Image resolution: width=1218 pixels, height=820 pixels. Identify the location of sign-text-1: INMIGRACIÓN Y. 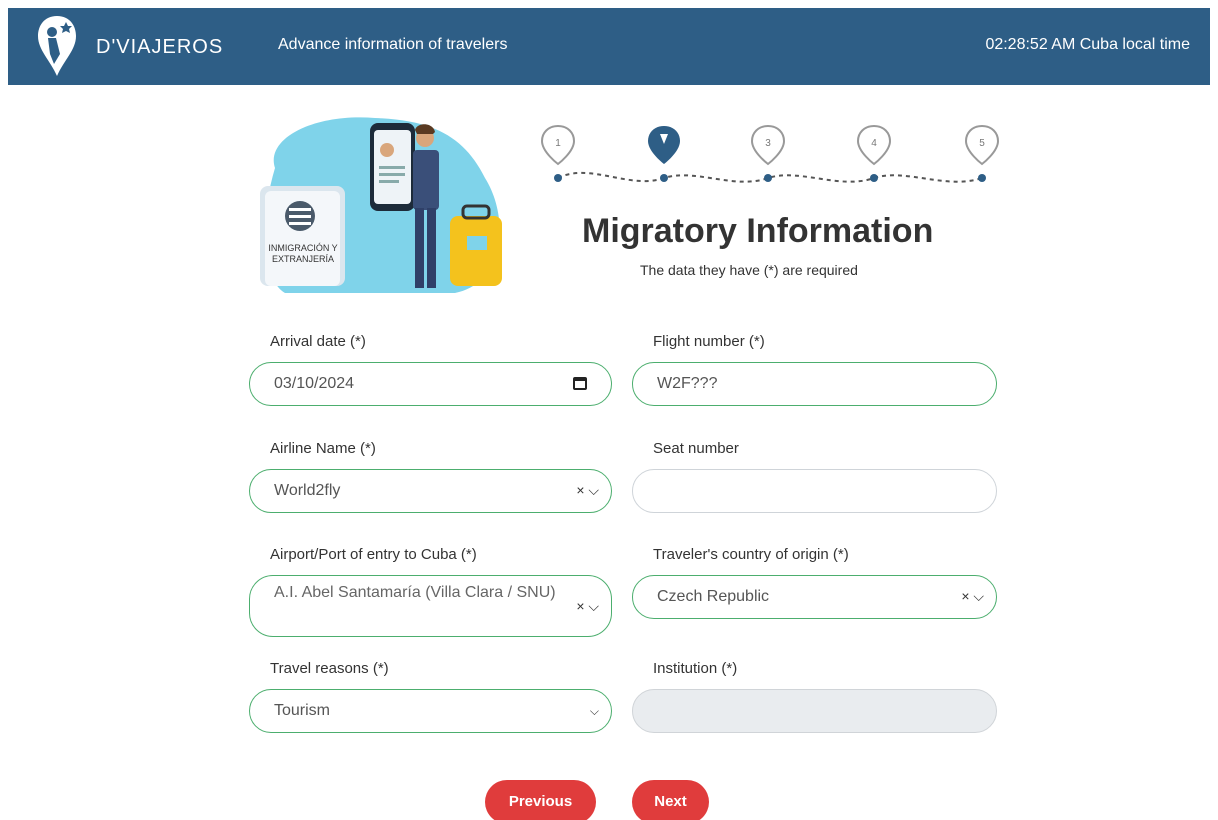
(302, 248).